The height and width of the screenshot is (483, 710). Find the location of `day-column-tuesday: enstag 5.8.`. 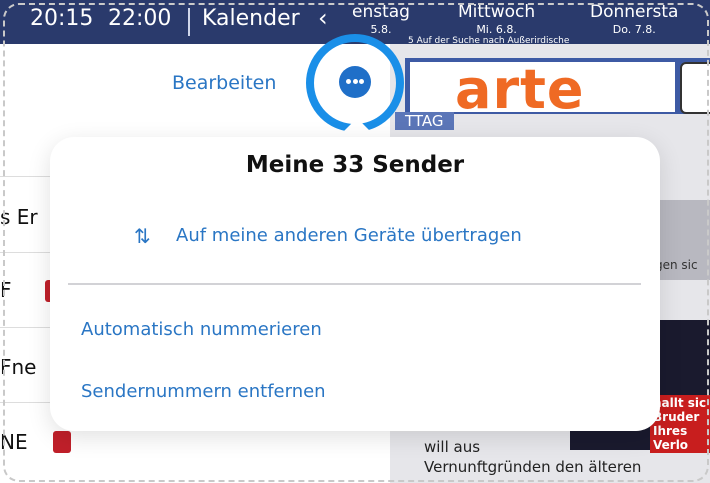

day-column-tuesday: enstag 5.8. is located at coordinates (381, 19).